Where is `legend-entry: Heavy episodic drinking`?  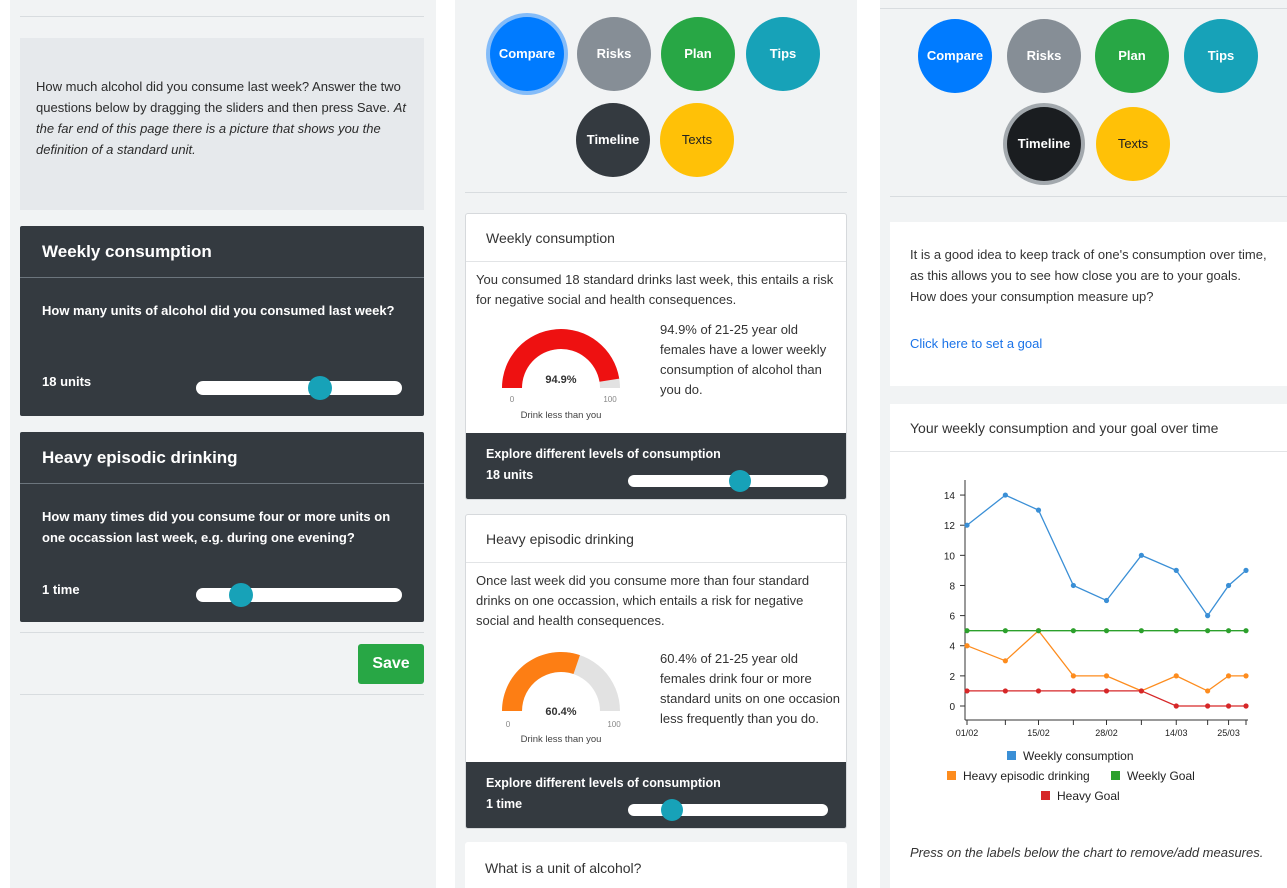
legend-entry: Heavy episodic drinking is located at coordinates (1026, 776).